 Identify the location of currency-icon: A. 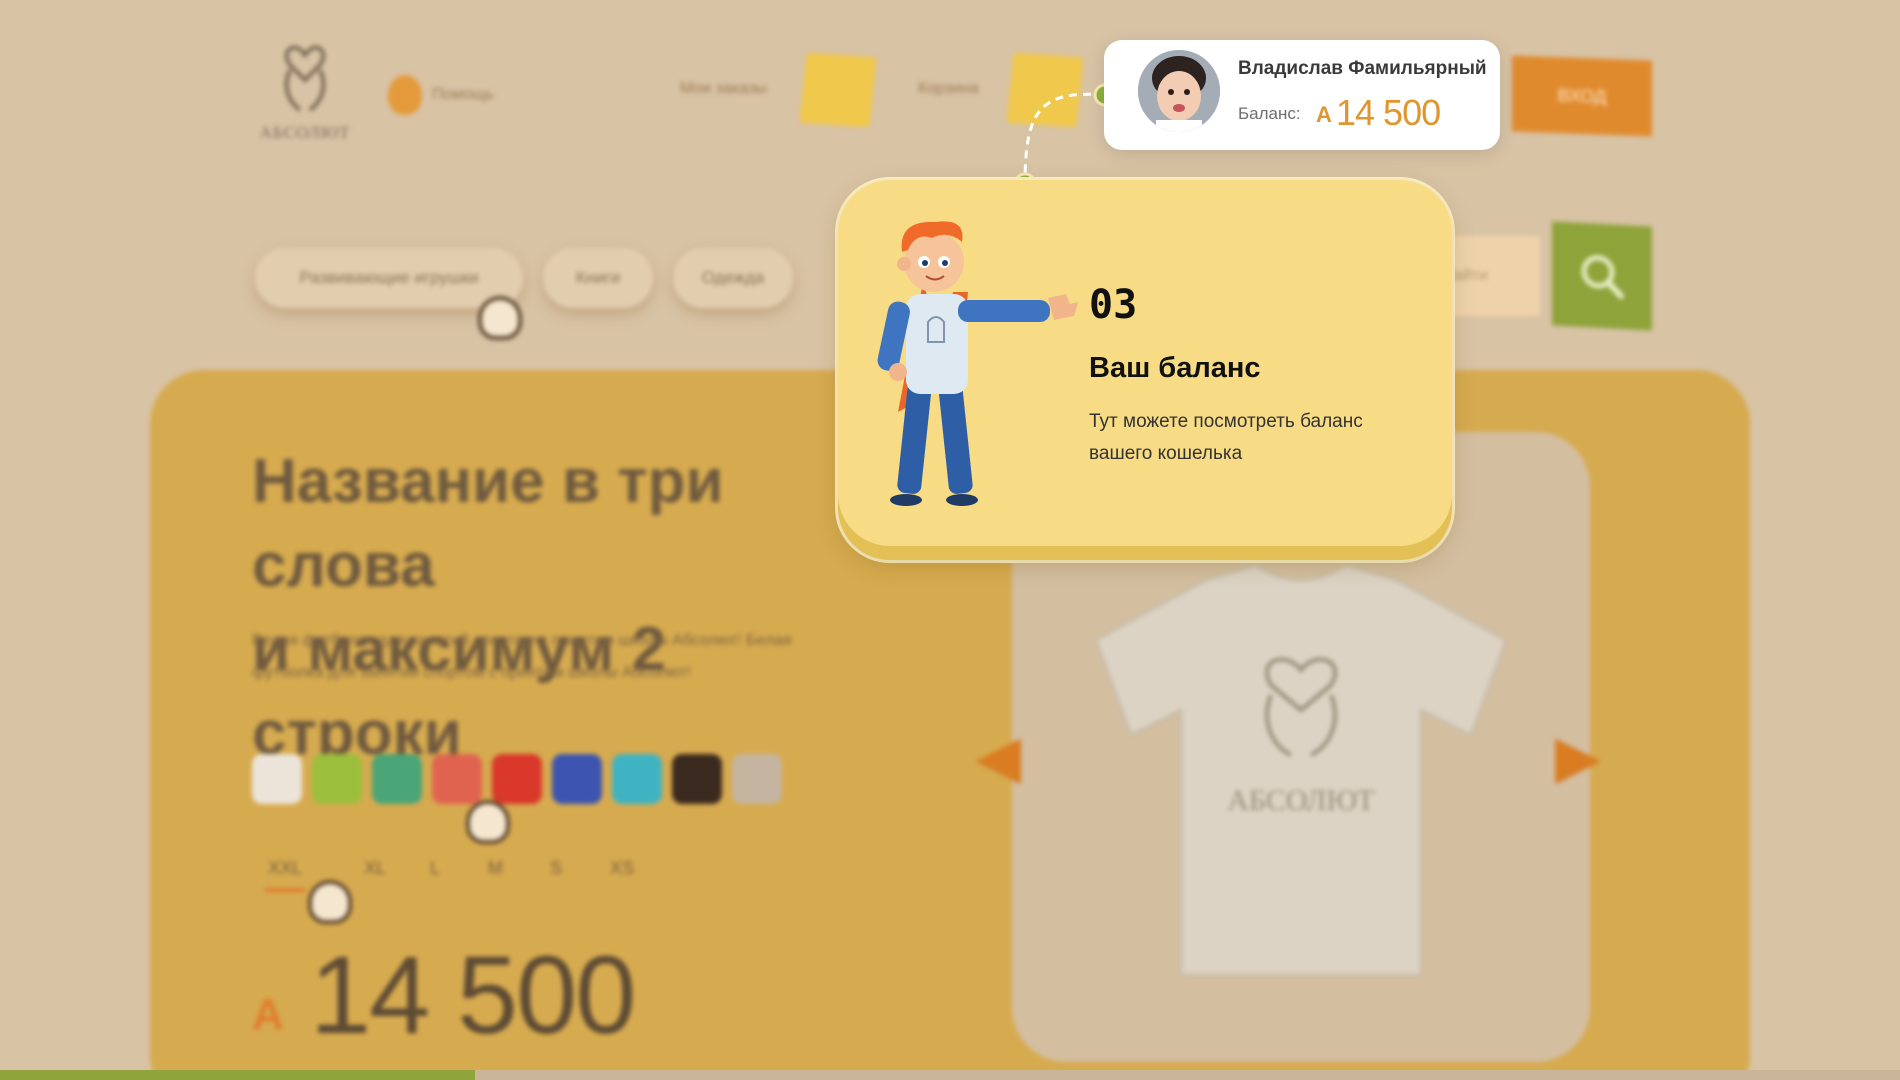
(1324, 114).